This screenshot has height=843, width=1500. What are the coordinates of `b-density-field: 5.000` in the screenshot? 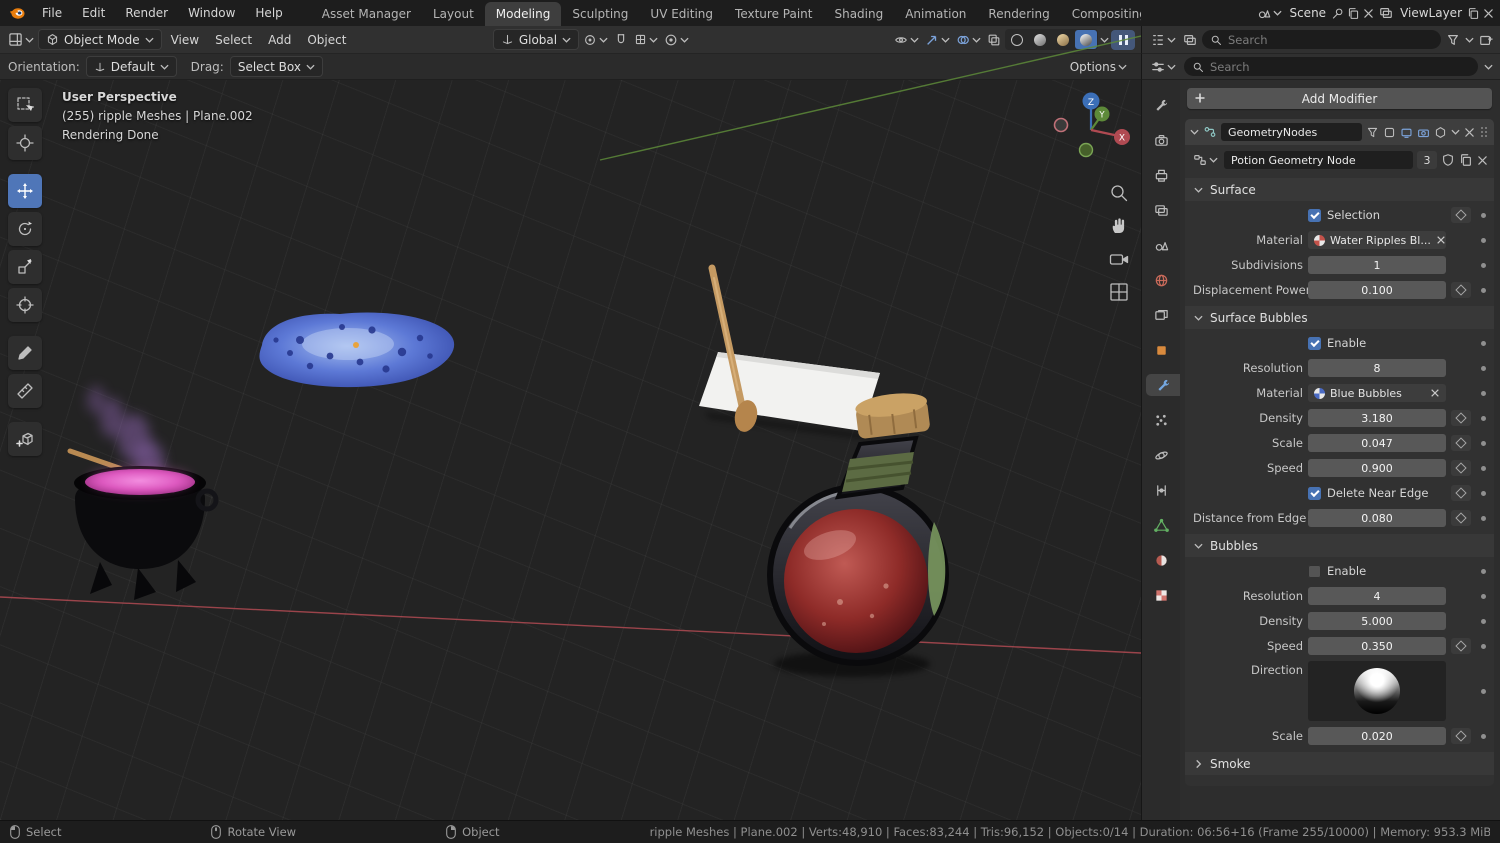 It's located at (1377, 621).